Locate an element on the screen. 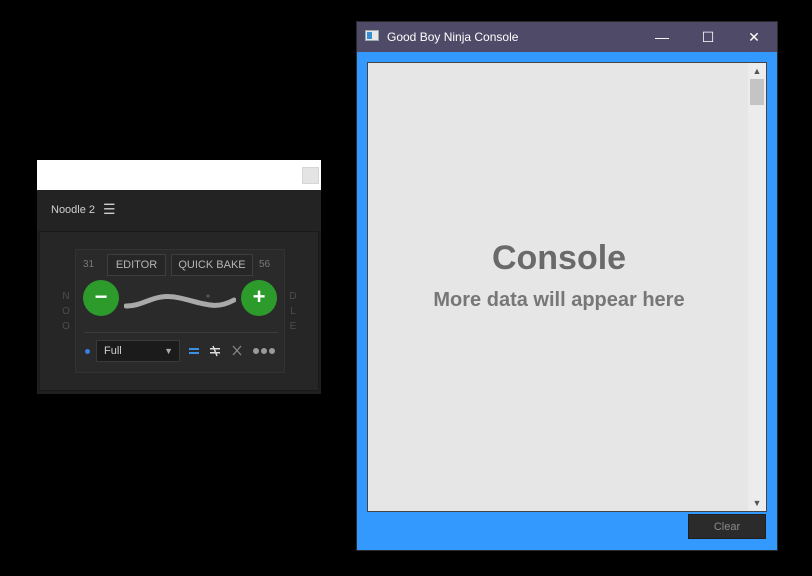 This screenshot has width=812, height=576. noodle-body: N O O D L E 31 EDITOR QUICK BAKE 56 − + is located at coordinates (179, 311).